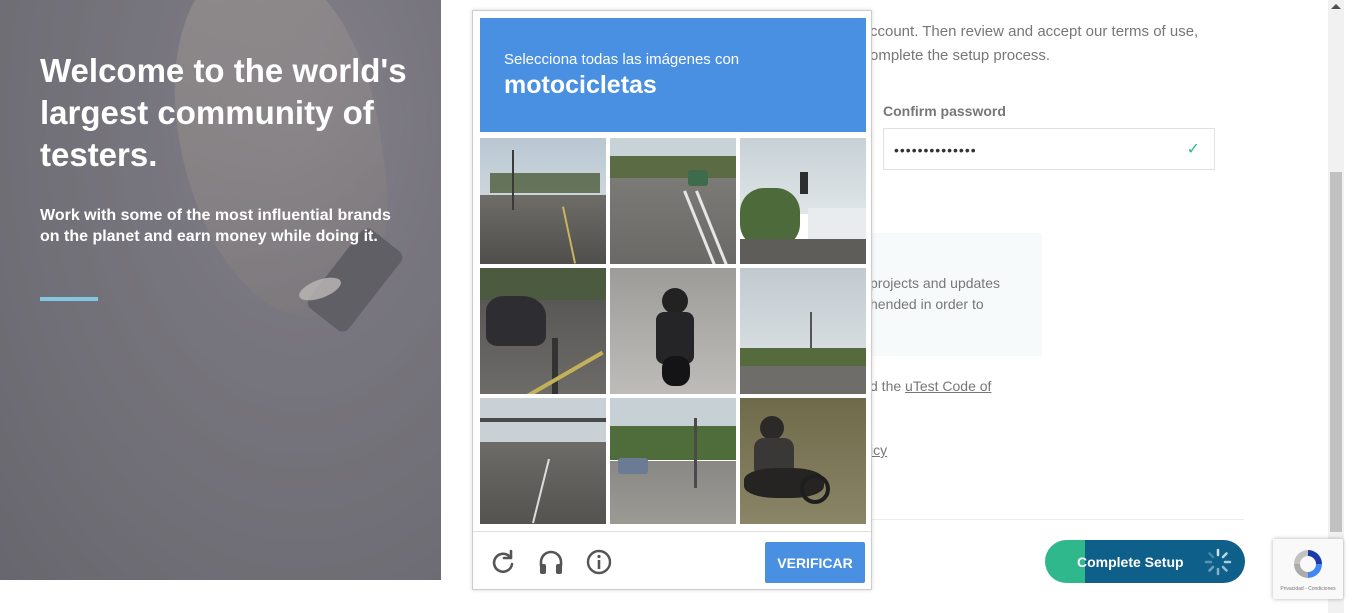 Image resolution: width=1360 pixels, height=613 pixels. Describe the element at coordinates (1336, 6) in the screenshot. I see `scroll-up-arrow-icon` at that location.